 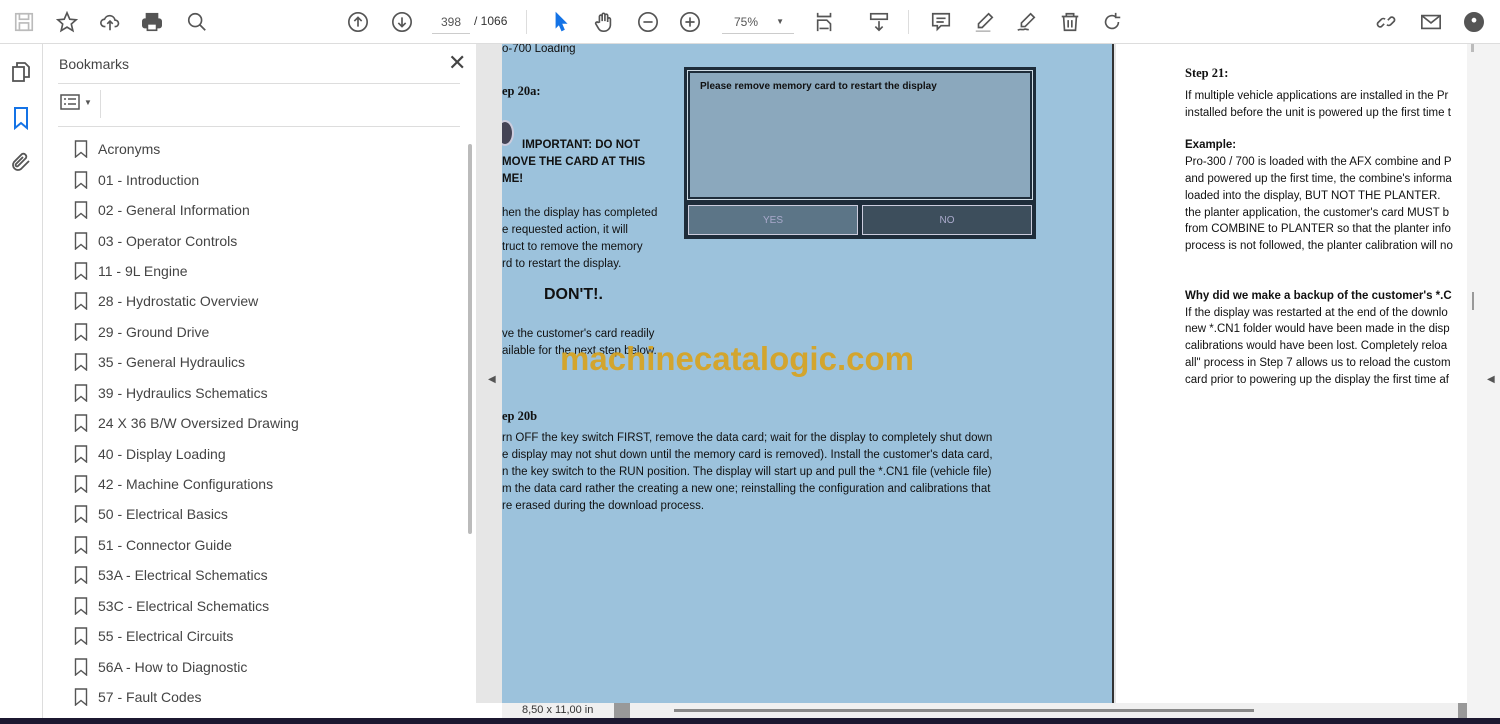 What do you see at coordinates (168, 240) in the screenshot?
I see `bookmark-label: 03 - Operator Controls` at bounding box center [168, 240].